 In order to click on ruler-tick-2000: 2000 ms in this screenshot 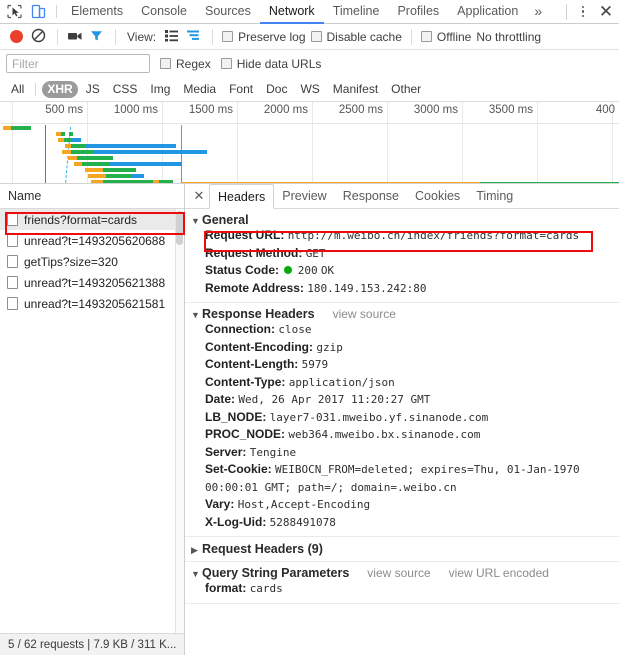, I will do `click(285, 110)`.